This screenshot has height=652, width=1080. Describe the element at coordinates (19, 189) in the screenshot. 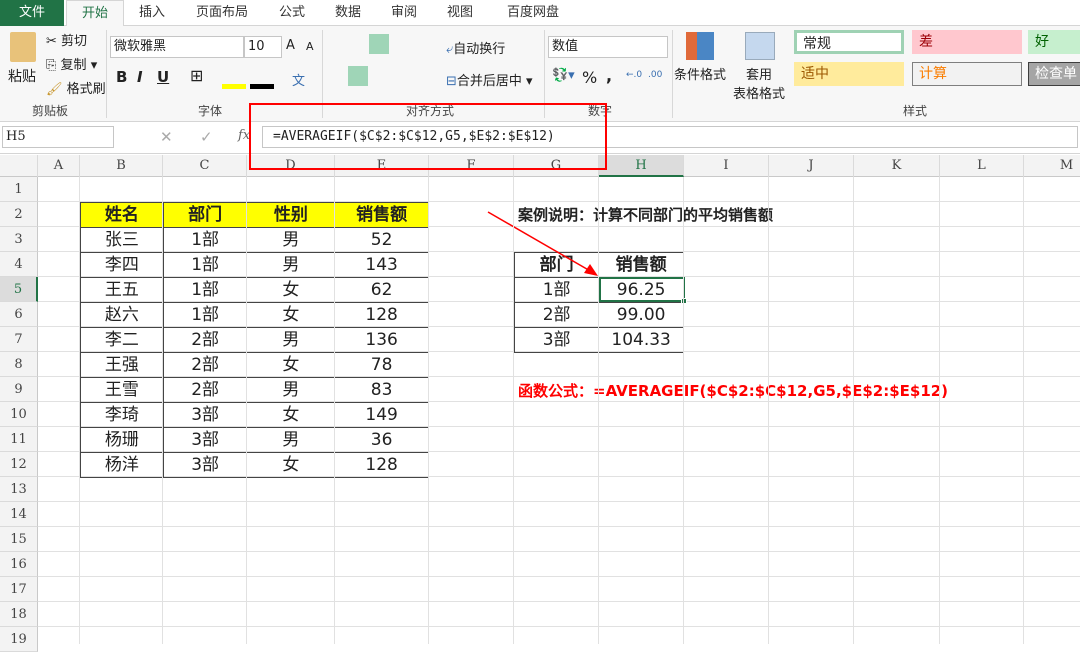

I see `row-header-1: 1` at that location.